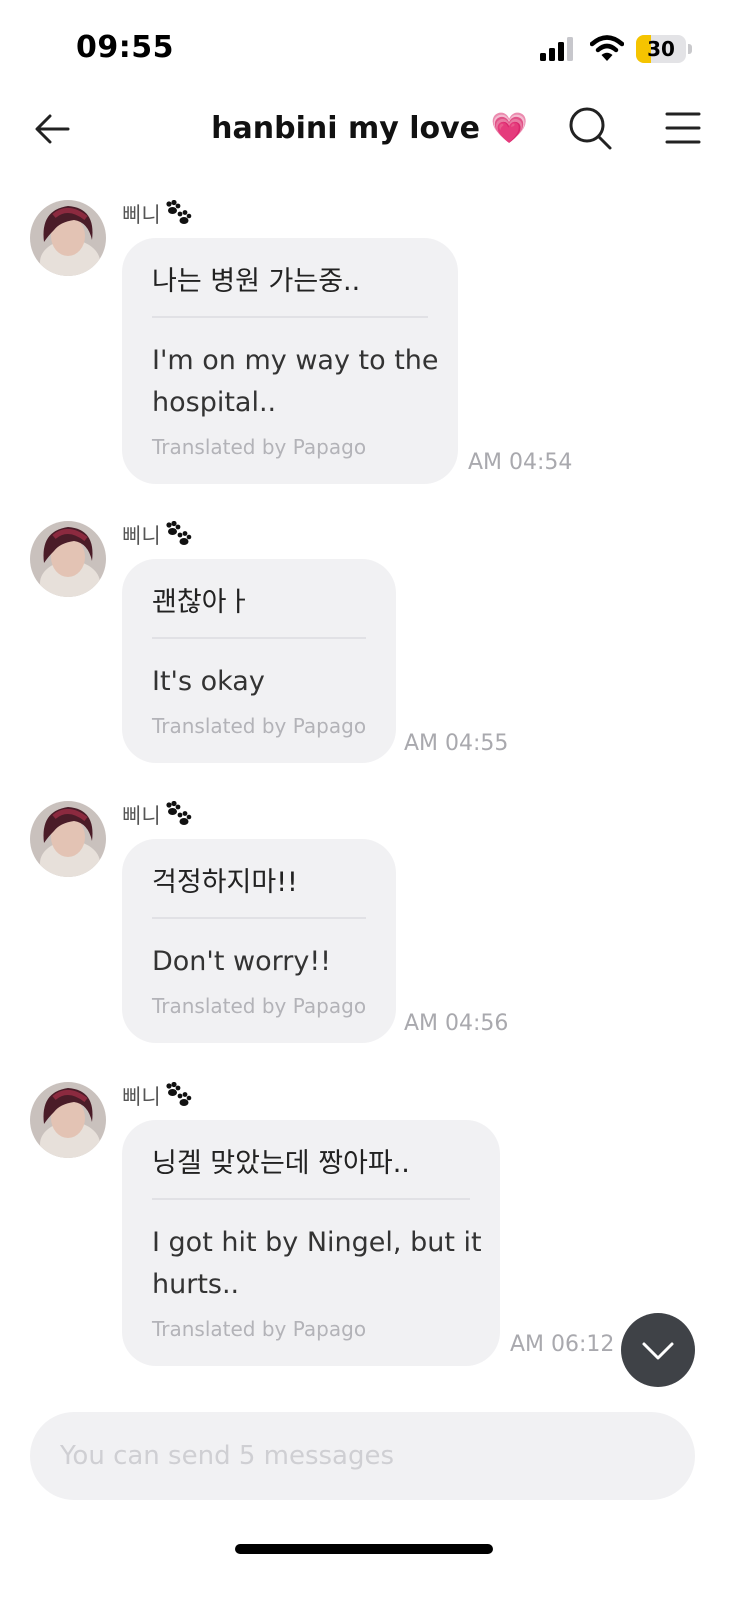 The width and height of the screenshot is (739, 1600). What do you see at coordinates (317, 1242) in the screenshot?
I see `message-translation-line: I got hit by Ningel, but it` at bounding box center [317, 1242].